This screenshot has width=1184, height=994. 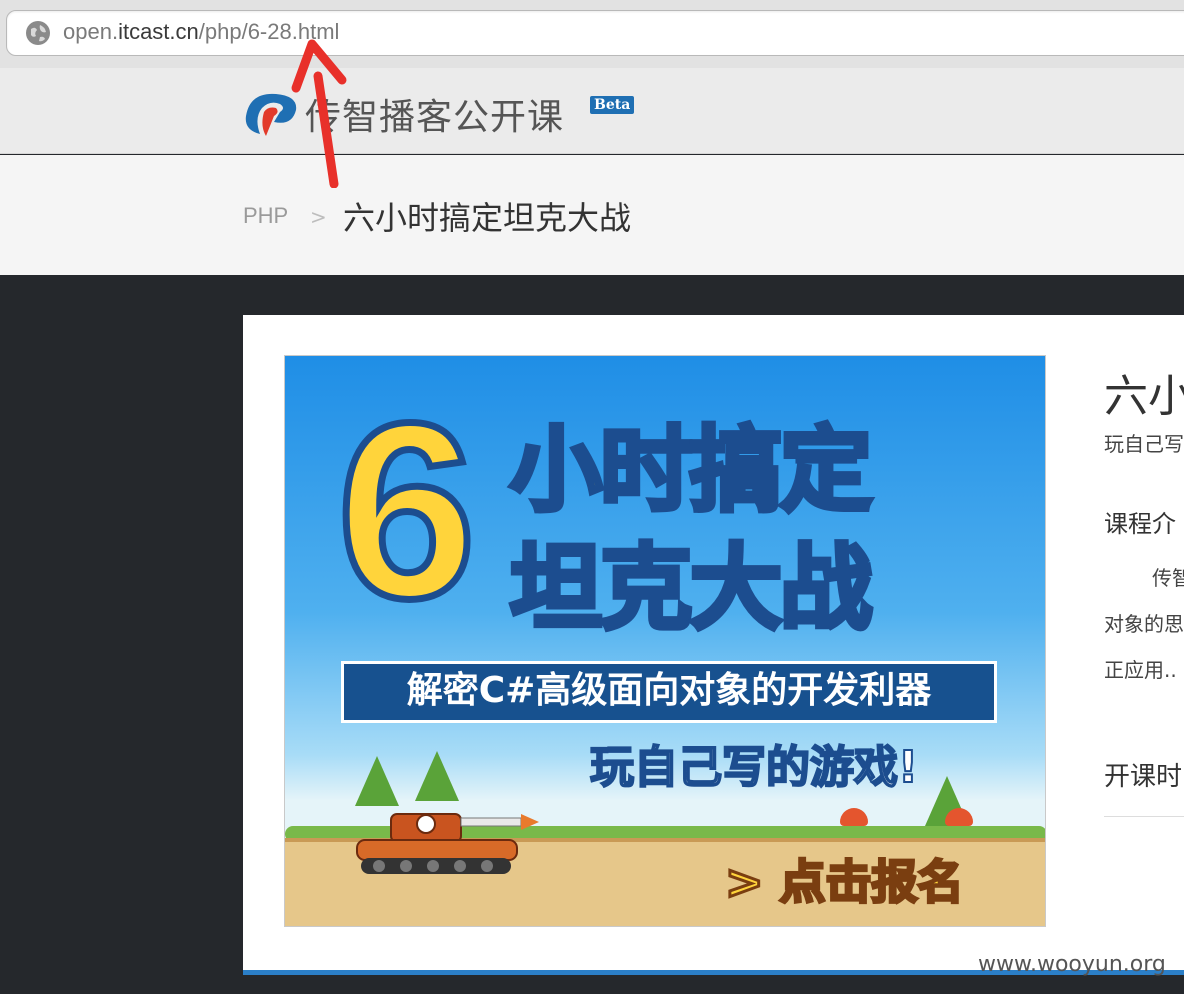 I want to click on course-intro-text: 对象的思, so click(x=1144, y=624).